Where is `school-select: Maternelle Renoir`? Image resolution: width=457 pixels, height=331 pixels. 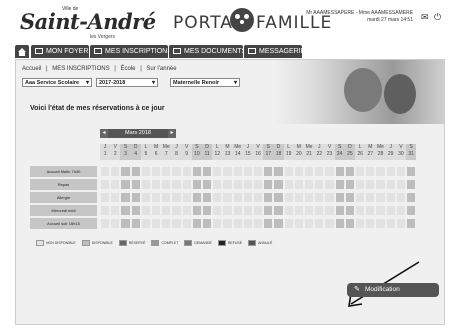 school-select: Maternelle Renoir is located at coordinates (205, 83).